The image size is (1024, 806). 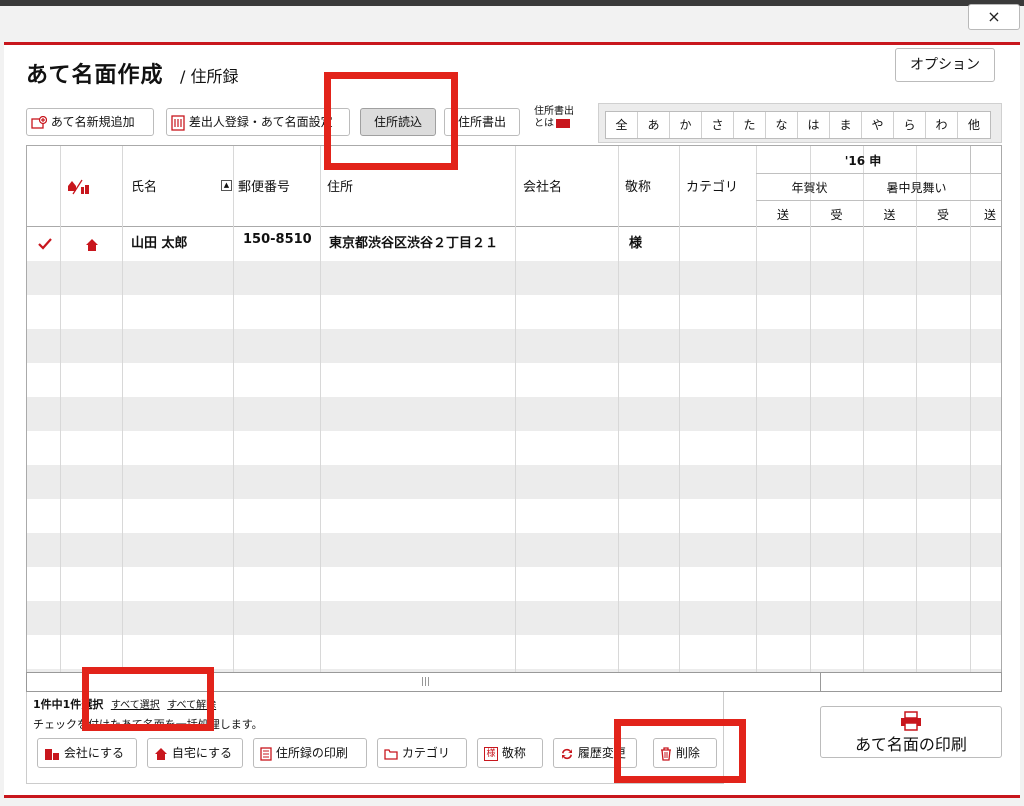 What do you see at coordinates (414, 243) in the screenshot?
I see `row-address: 東京都渋谷区渋谷２丁目２１` at bounding box center [414, 243].